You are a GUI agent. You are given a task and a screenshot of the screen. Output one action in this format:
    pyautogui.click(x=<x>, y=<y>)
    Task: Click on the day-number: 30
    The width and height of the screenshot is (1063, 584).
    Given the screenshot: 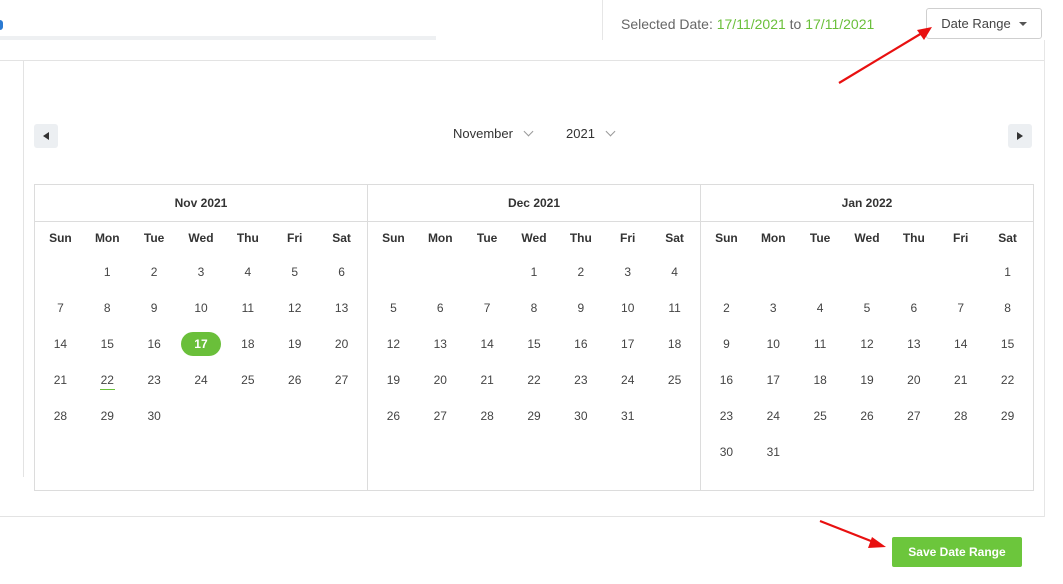 What is the action you would take?
    pyautogui.click(x=581, y=416)
    